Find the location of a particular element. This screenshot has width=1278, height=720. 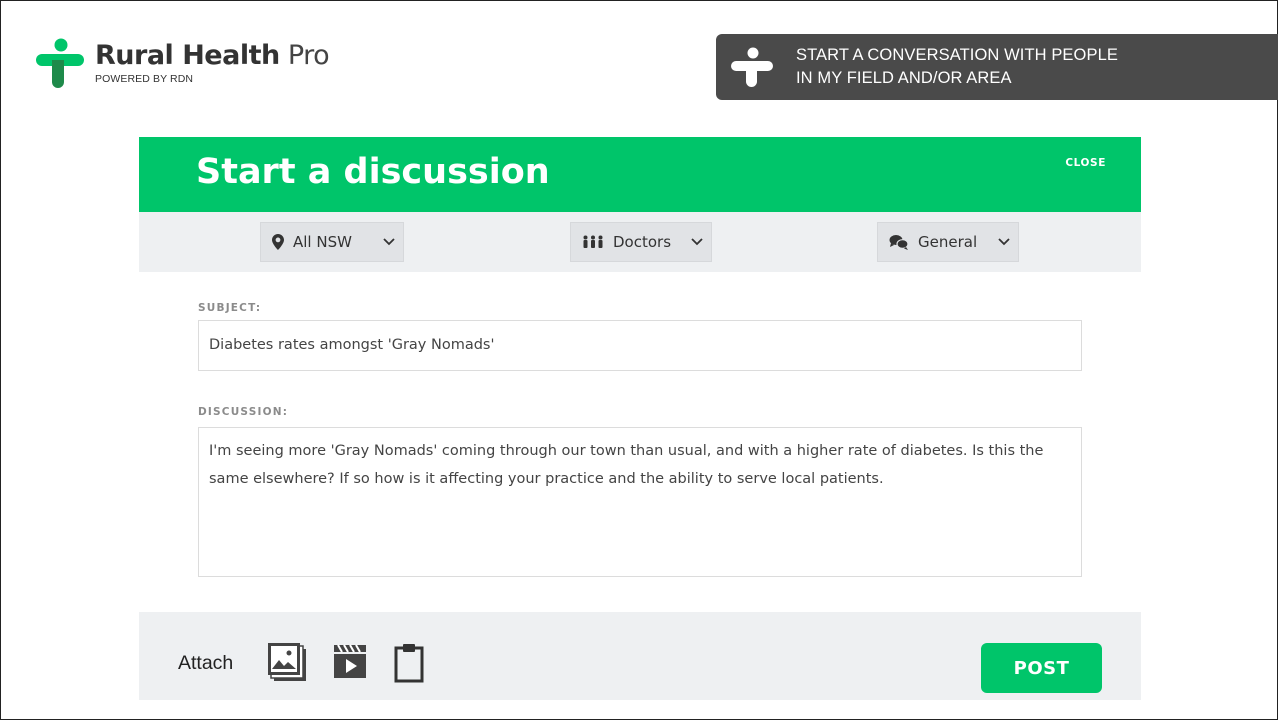

clipboard-icon is located at coordinates (409, 663).